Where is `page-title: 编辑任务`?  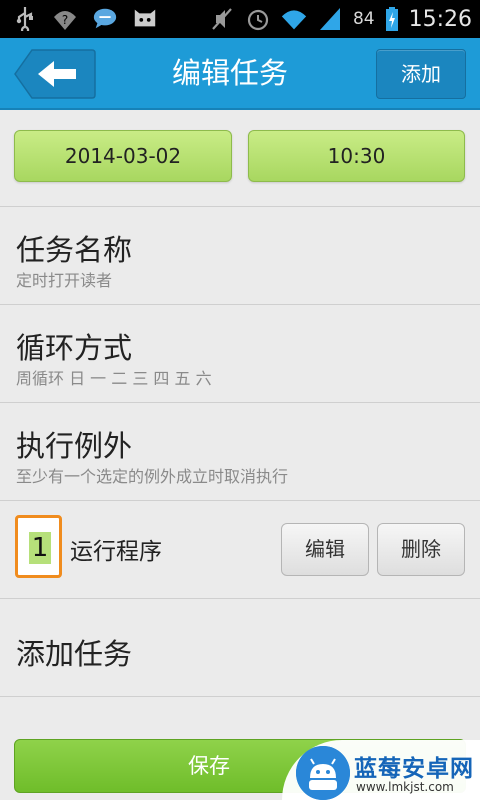
page-title: 编辑任务 is located at coordinates (229, 73).